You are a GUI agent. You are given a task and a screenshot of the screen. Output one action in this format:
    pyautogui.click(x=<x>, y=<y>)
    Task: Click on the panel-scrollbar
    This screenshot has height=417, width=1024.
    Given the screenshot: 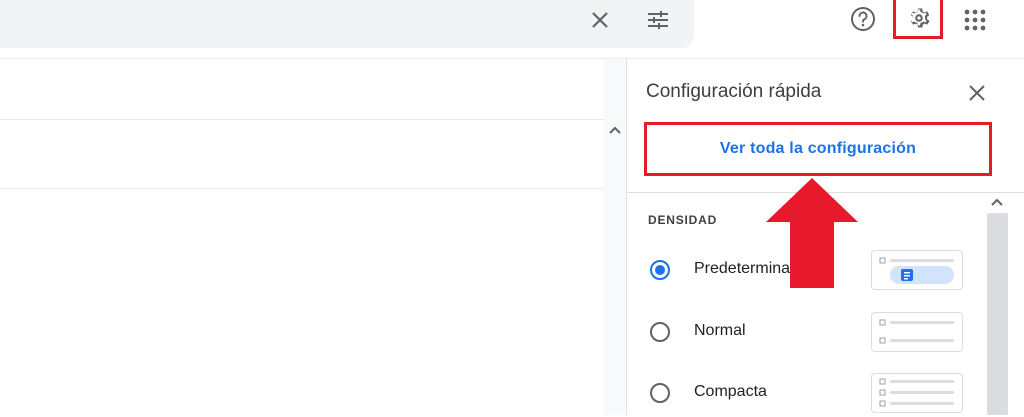 What is the action you would take?
    pyautogui.click(x=997, y=304)
    